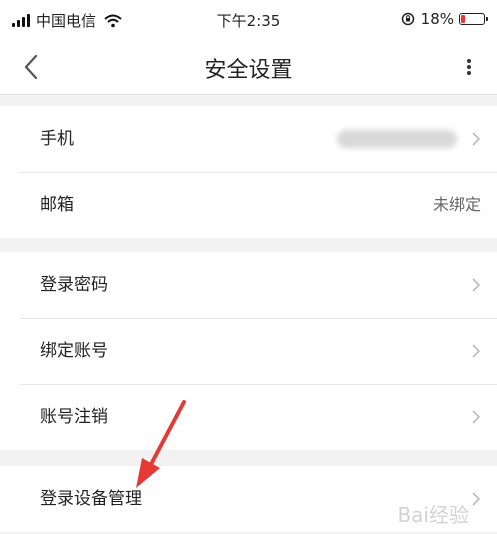 The width and height of the screenshot is (497, 534). I want to click on rotation-lock-icon, so click(407, 19).